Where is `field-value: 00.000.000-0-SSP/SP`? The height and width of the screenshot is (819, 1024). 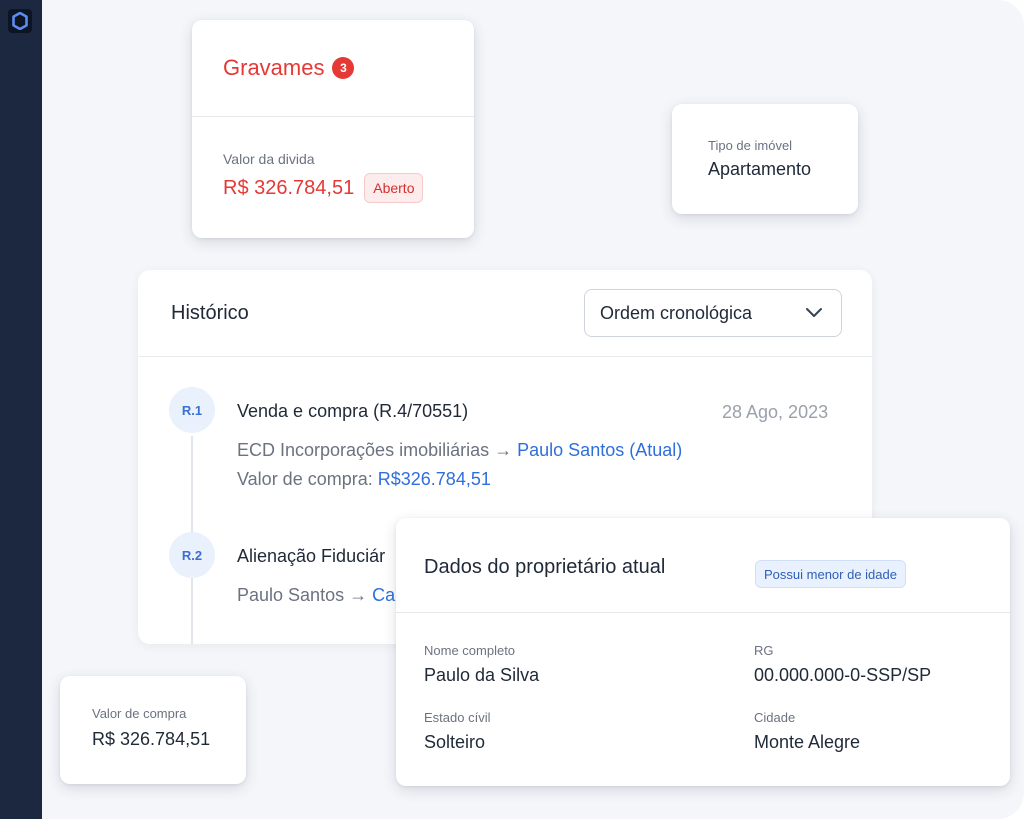
field-value: 00.000.000-0-SSP/SP is located at coordinates (843, 675).